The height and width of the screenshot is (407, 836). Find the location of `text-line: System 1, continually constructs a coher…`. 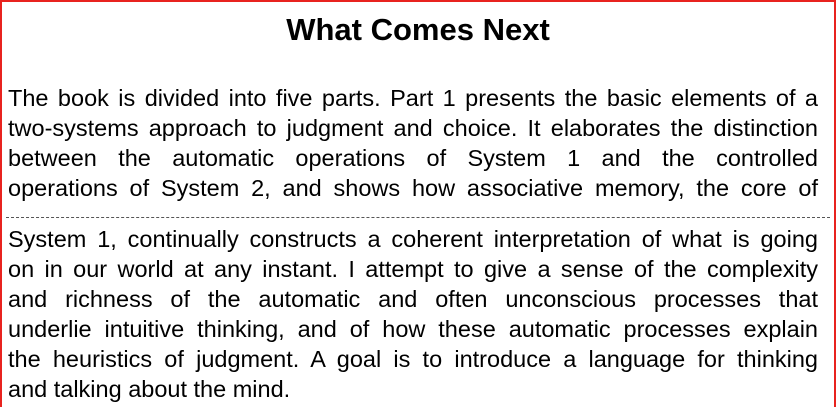

text-line: System 1, continually constructs a coher… is located at coordinates (413, 239).